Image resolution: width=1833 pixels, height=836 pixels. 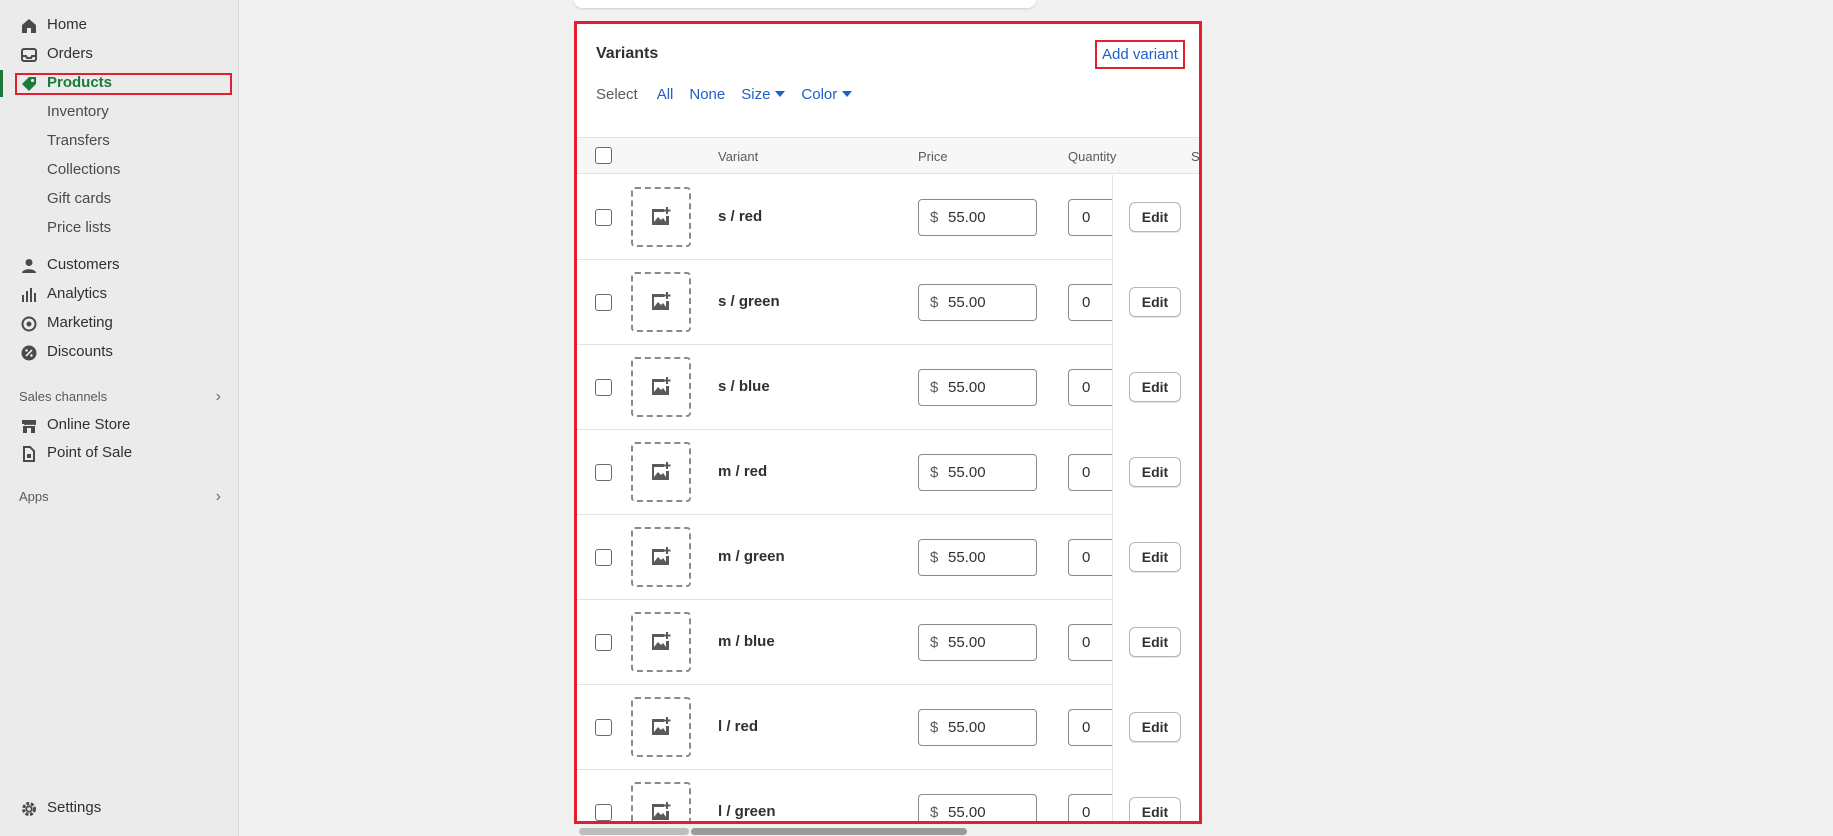 What do you see at coordinates (119, 170) in the screenshot?
I see `sidebar-item-collections: Collections` at bounding box center [119, 170].